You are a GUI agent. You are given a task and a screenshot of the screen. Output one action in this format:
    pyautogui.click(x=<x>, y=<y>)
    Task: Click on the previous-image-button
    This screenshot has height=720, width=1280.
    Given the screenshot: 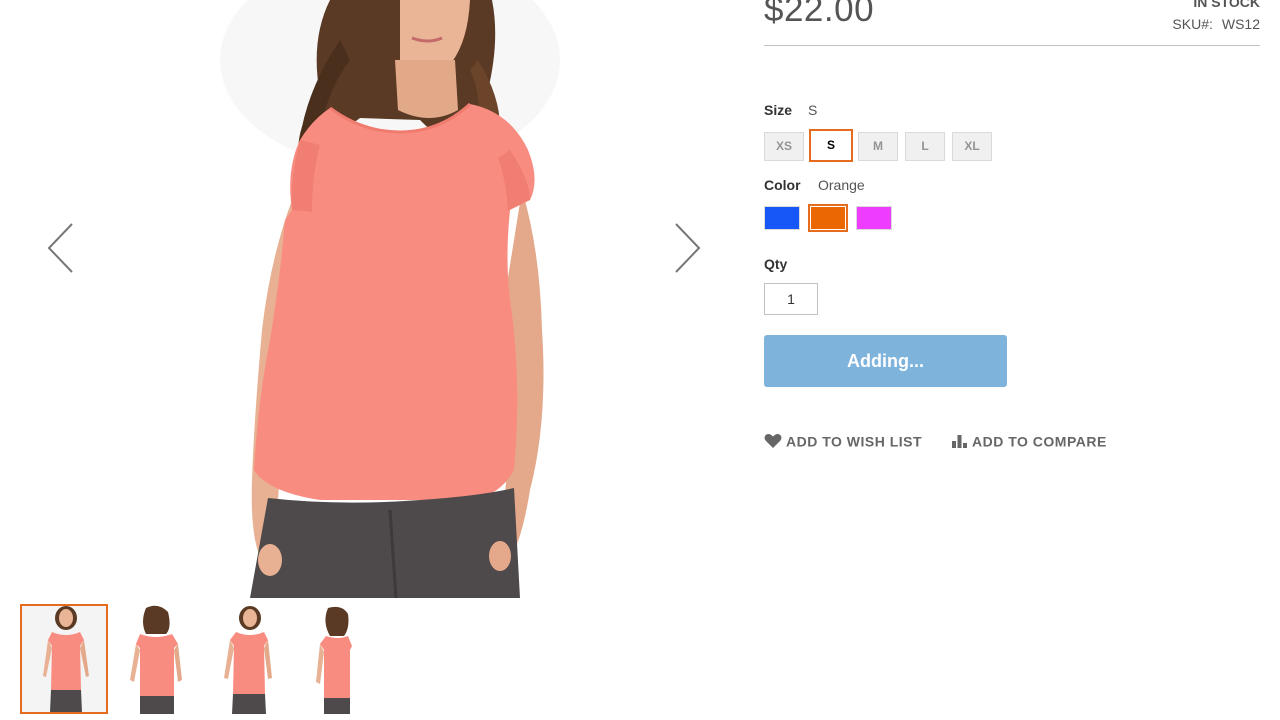 What is the action you would take?
    pyautogui.click(x=61, y=248)
    